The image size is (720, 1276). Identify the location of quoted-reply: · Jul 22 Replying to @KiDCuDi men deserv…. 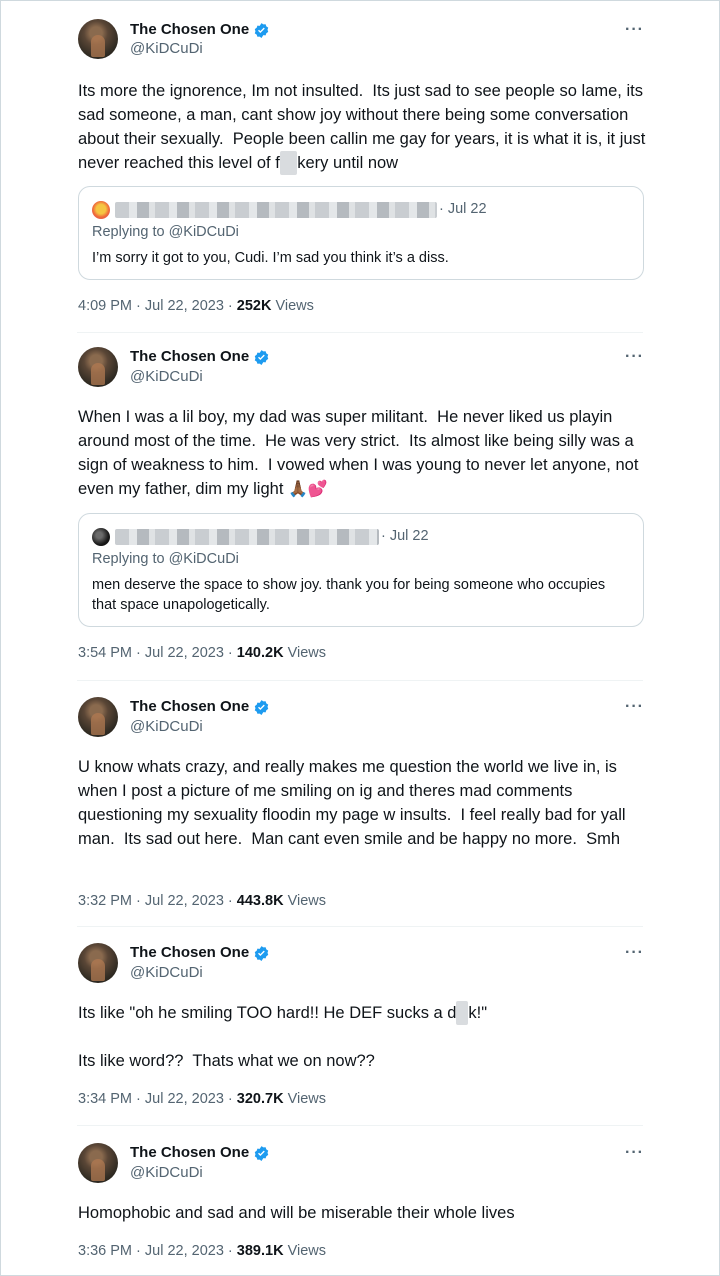
(361, 570).